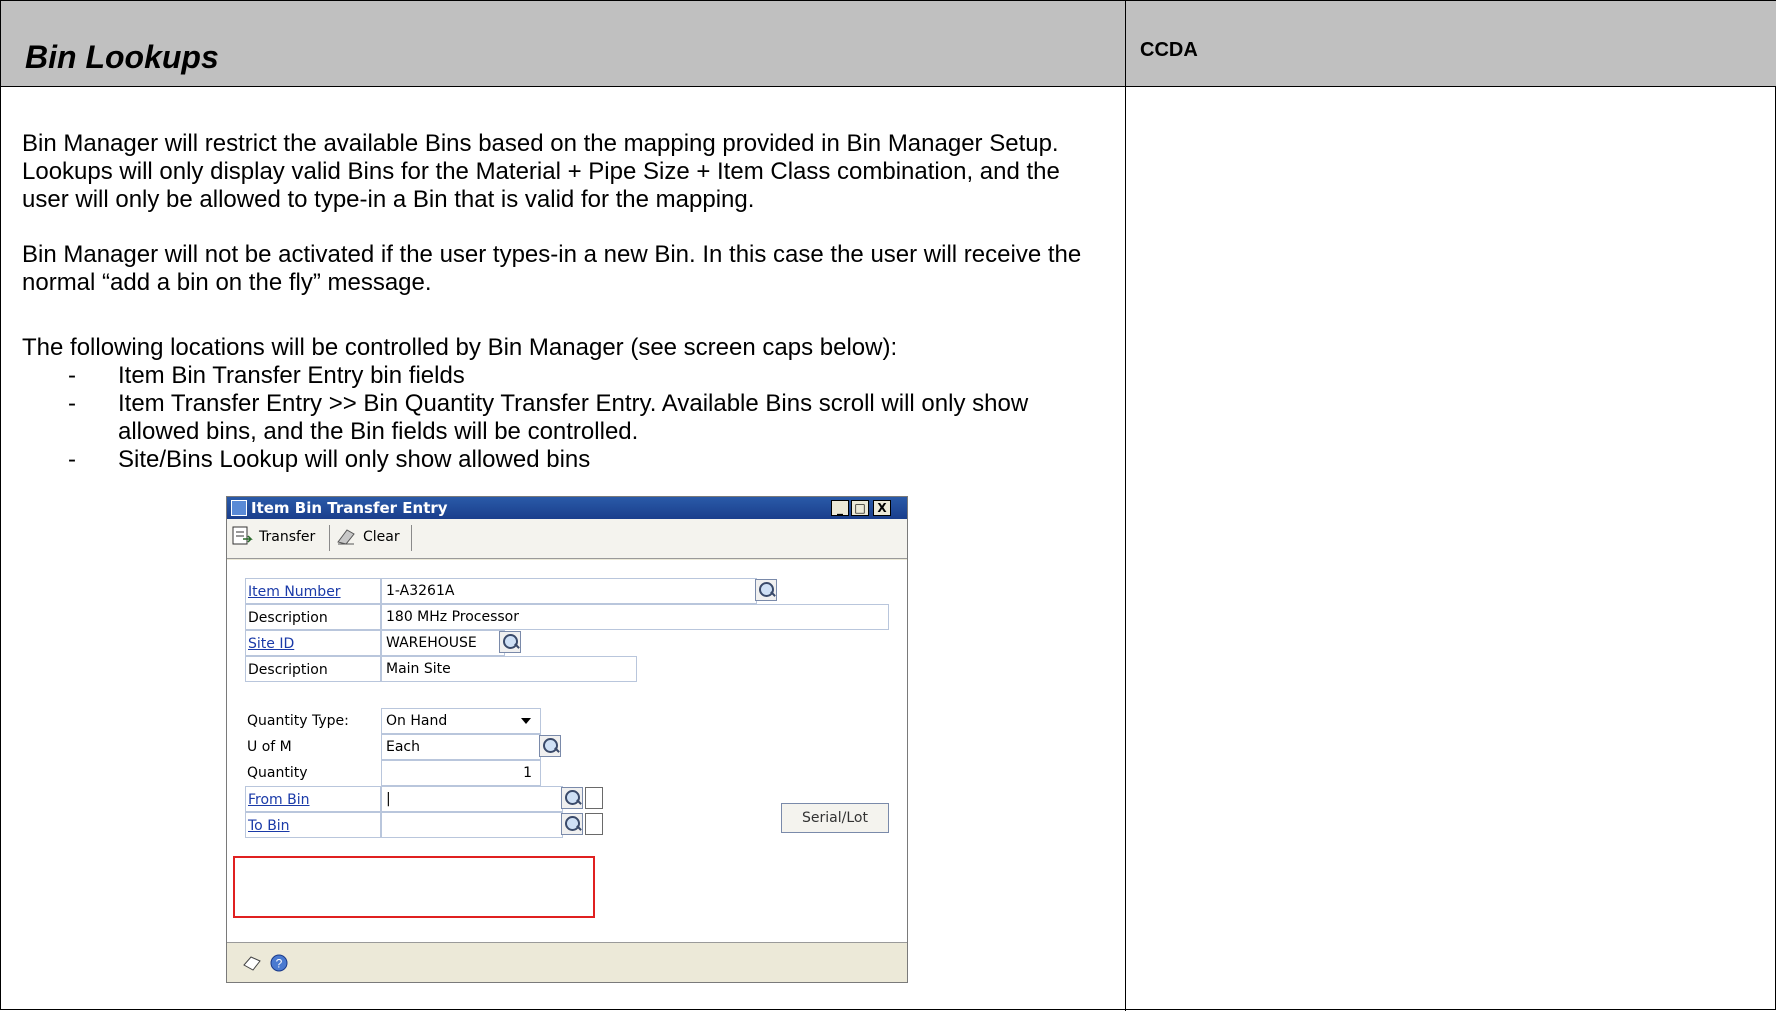 The height and width of the screenshot is (1011, 1776). I want to click on site-id-link: Site ID, so click(313, 643).